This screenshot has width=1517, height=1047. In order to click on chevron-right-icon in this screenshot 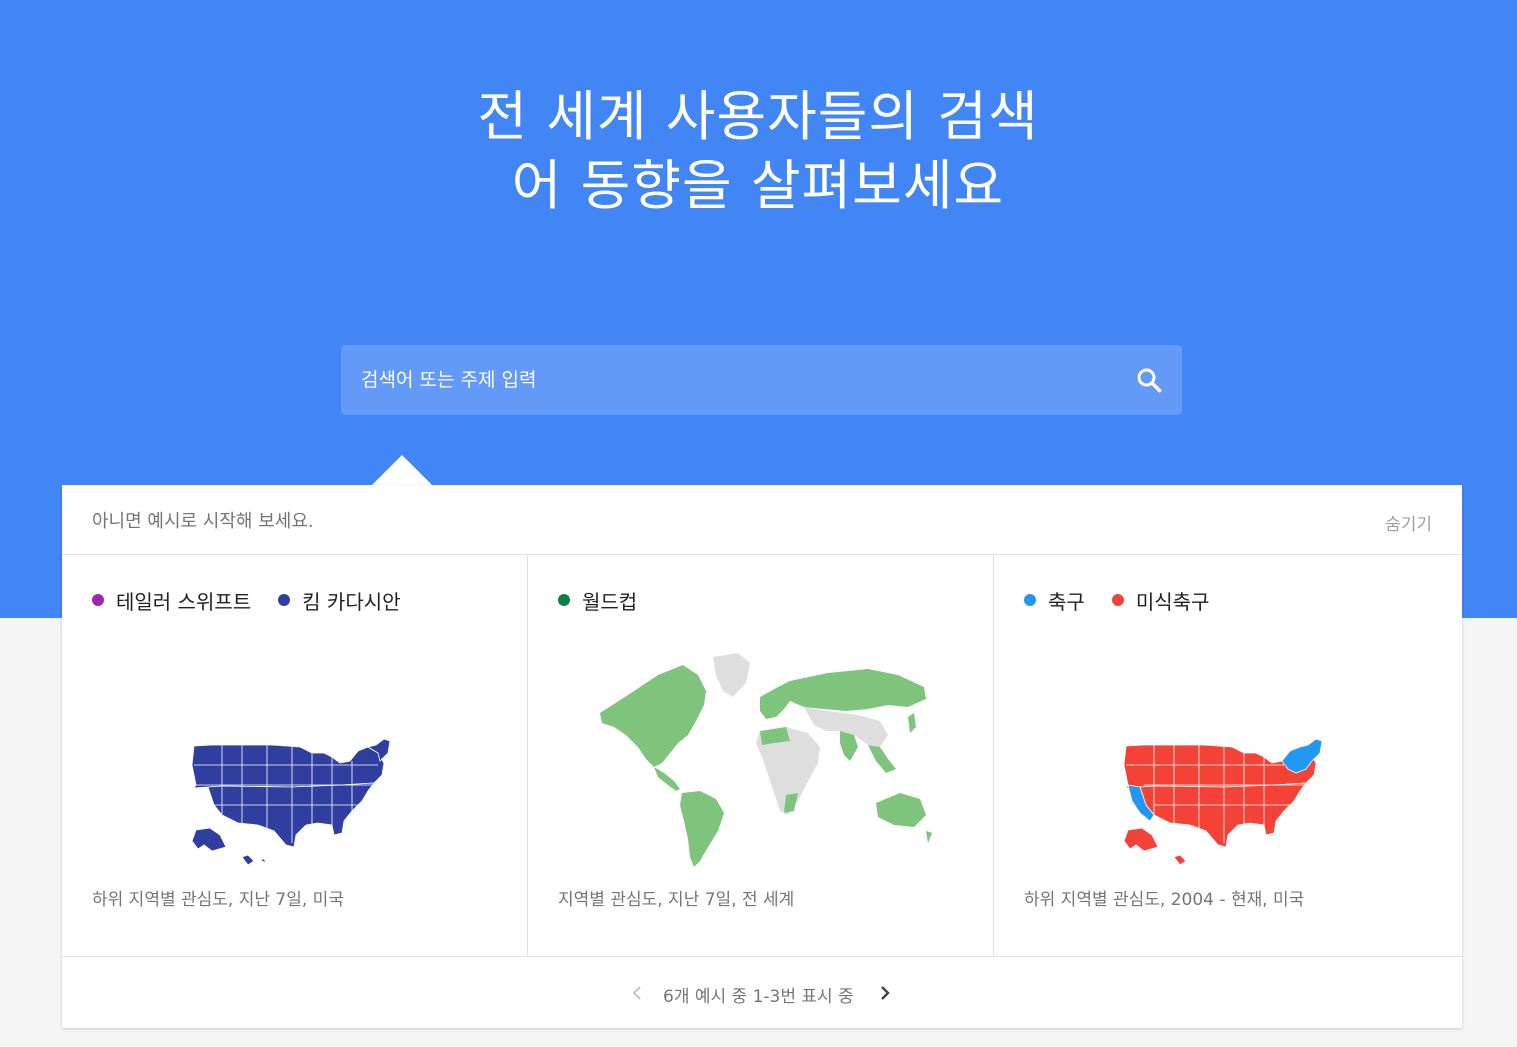, I will do `click(885, 993)`.